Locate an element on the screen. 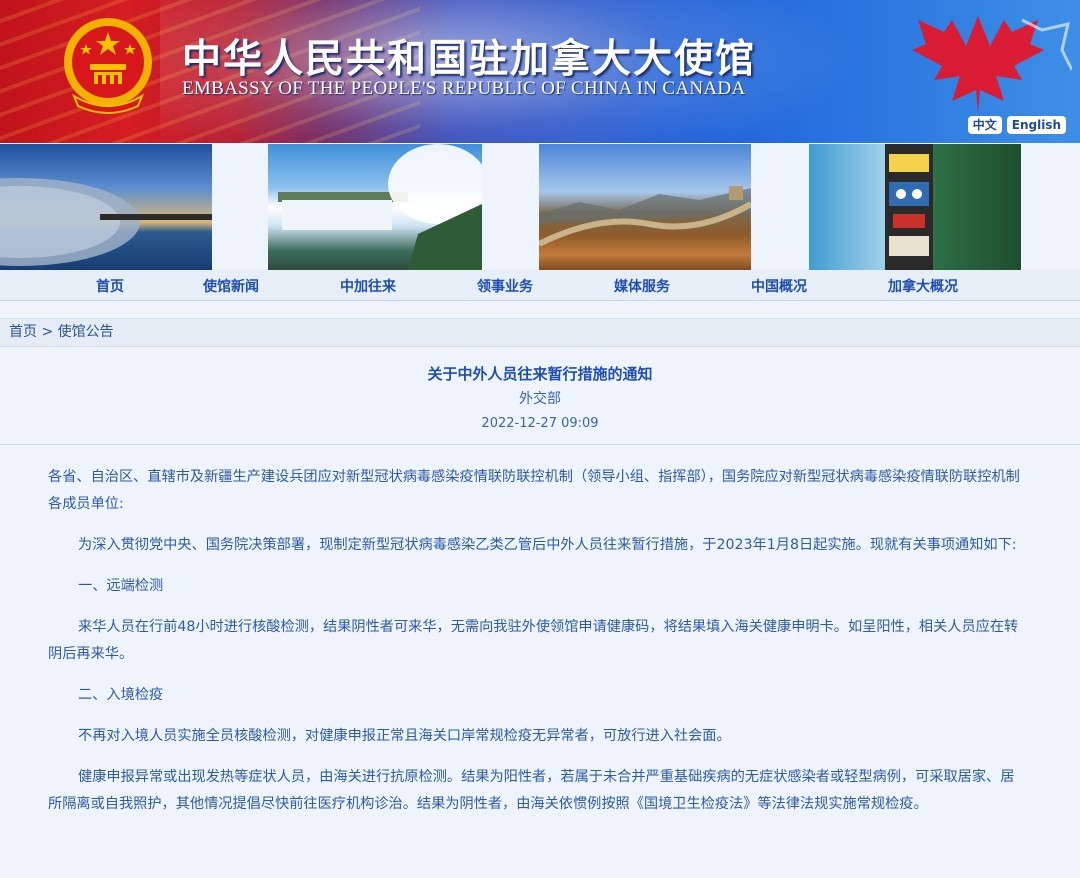 Image resolution: width=1080 pixels, height=878 pixels. language-switcher: 中文 English is located at coordinates (1016, 125).